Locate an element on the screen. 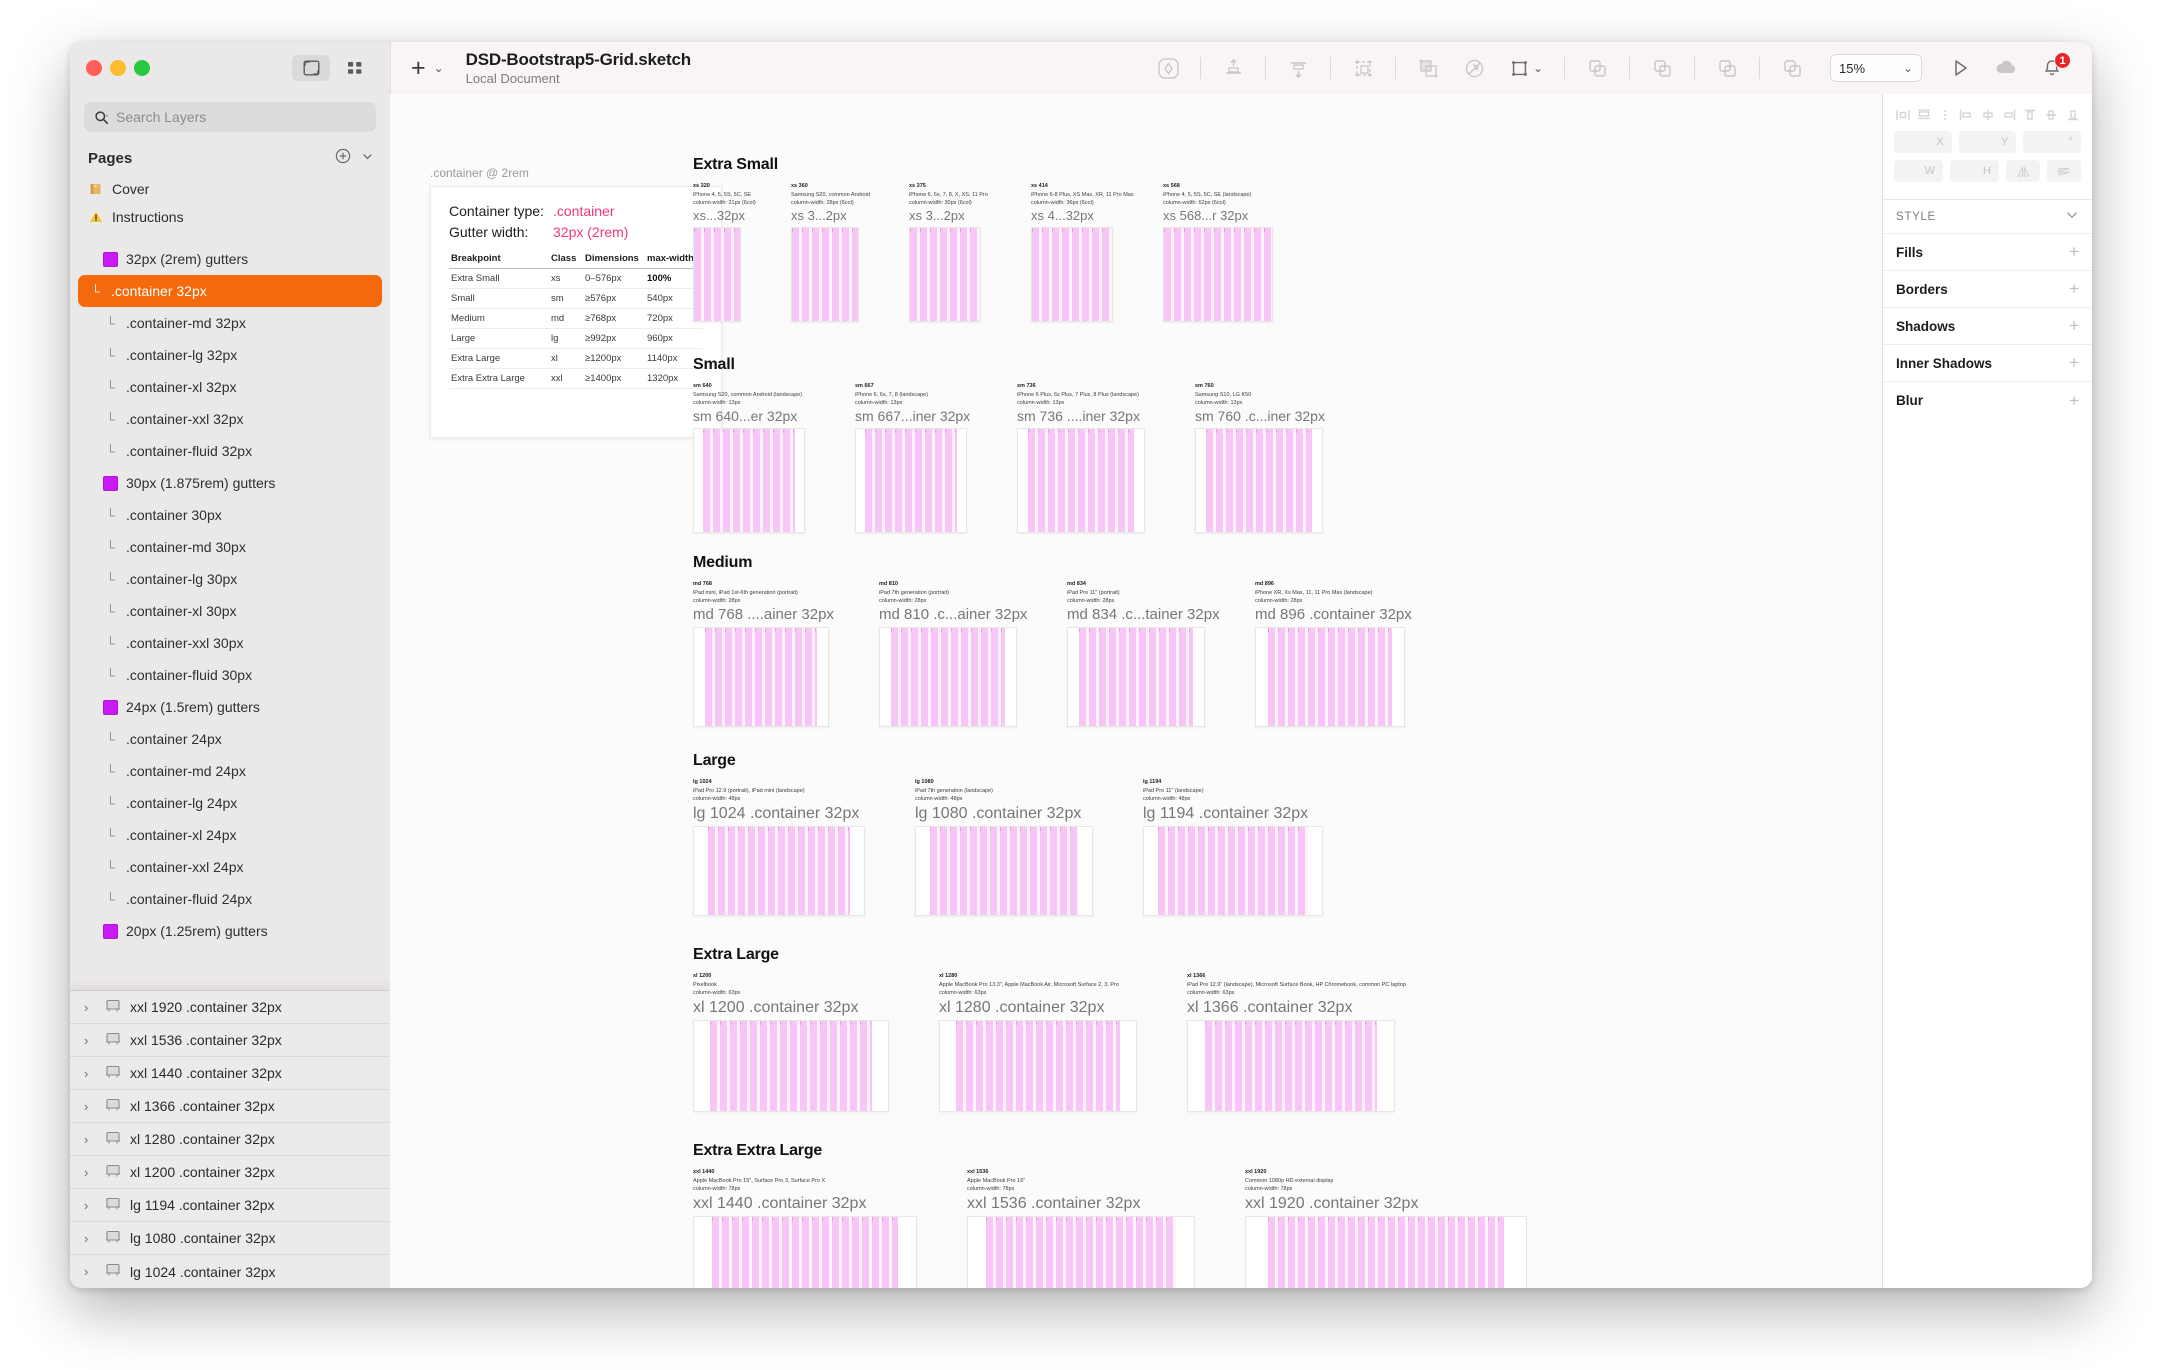 The width and height of the screenshot is (2160, 1370). align-bottom-edge-icon is located at coordinates (2072, 114).